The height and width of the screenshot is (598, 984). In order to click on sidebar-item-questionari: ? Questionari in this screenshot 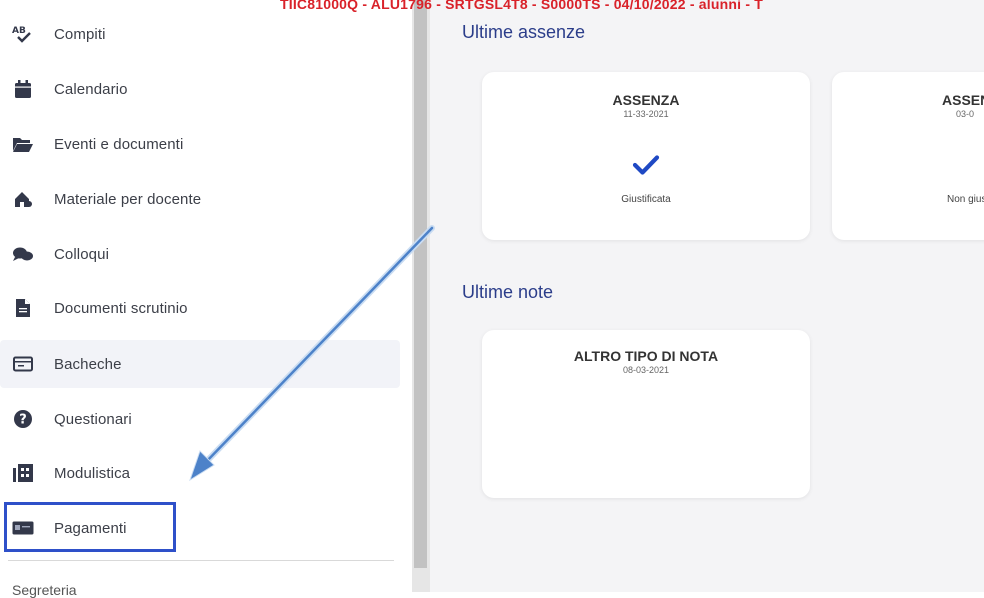, I will do `click(200, 419)`.